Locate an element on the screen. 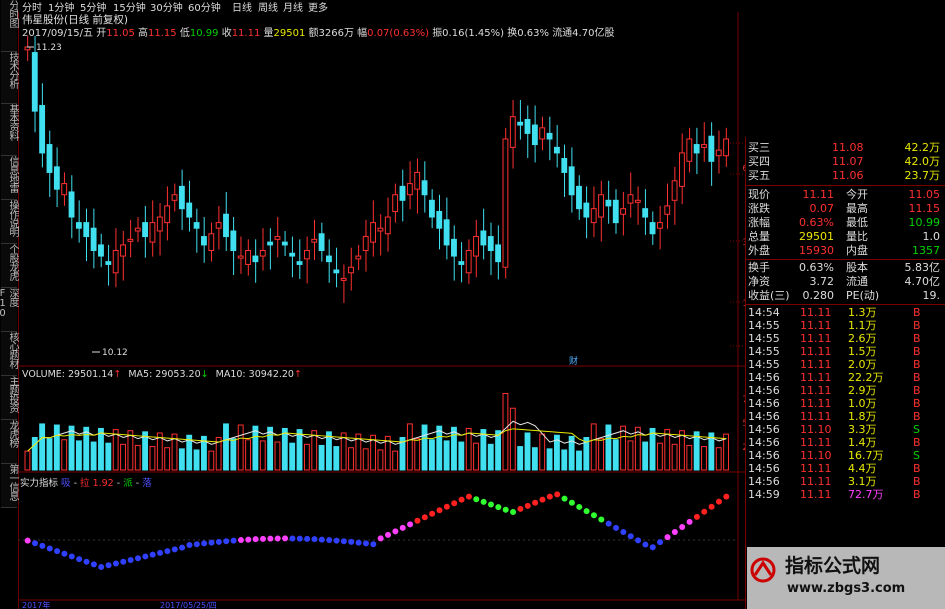 The width and height of the screenshot is (945, 609). tick-time: 14:54 is located at coordinates (764, 312).